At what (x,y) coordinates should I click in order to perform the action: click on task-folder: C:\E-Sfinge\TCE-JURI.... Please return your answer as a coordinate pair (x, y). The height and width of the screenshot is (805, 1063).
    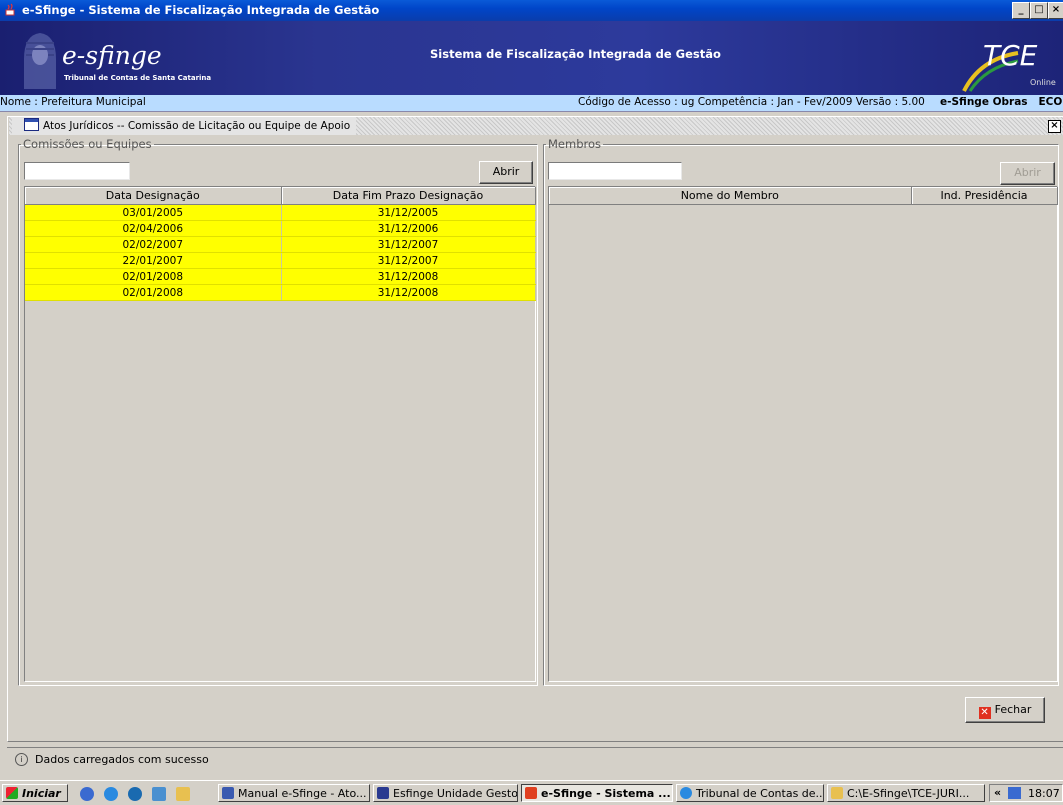
    Looking at the image, I should click on (906, 793).